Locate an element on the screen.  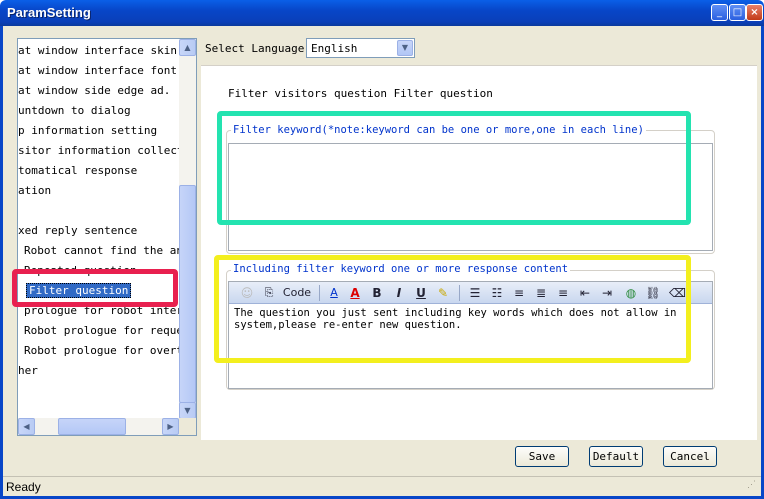
tree-item: at window interface skin se is located at coordinates (107, 51).